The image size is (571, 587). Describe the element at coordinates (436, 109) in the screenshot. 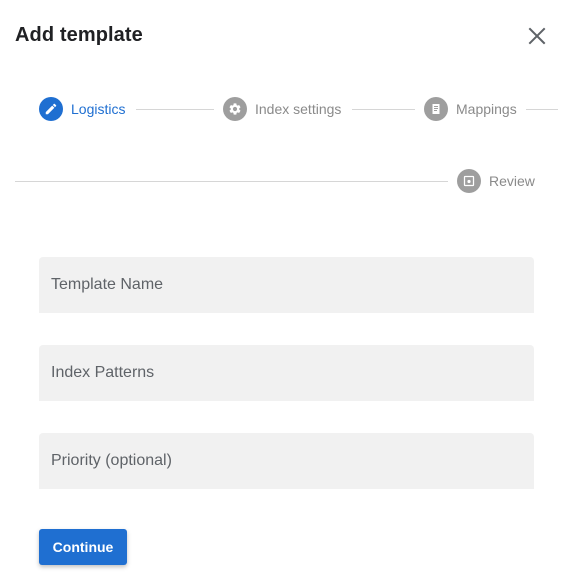

I see `document-icon` at that location.